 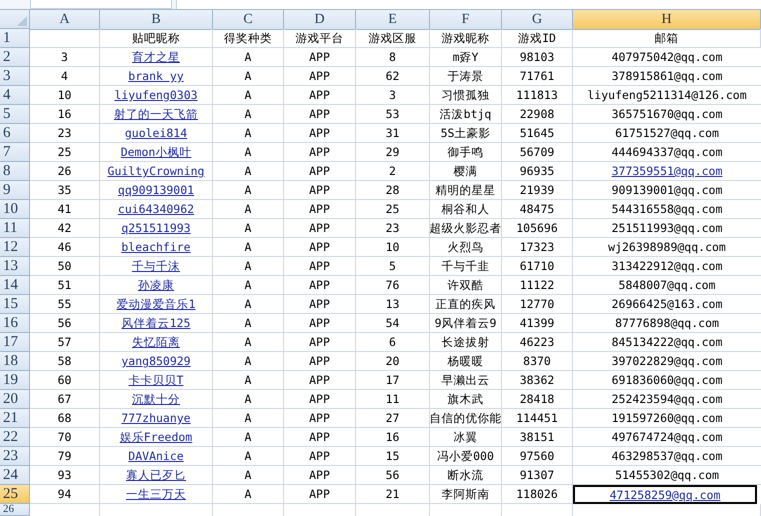 I want to click on row-header: 25, so click(x=15, y=494).